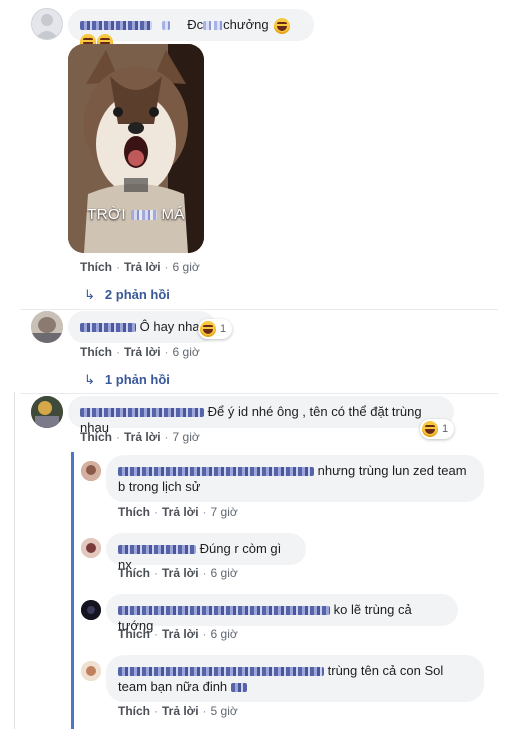  Describe the element at coordinates (72, 590) in the screenshot. I see `replies-thread-line` at that location.